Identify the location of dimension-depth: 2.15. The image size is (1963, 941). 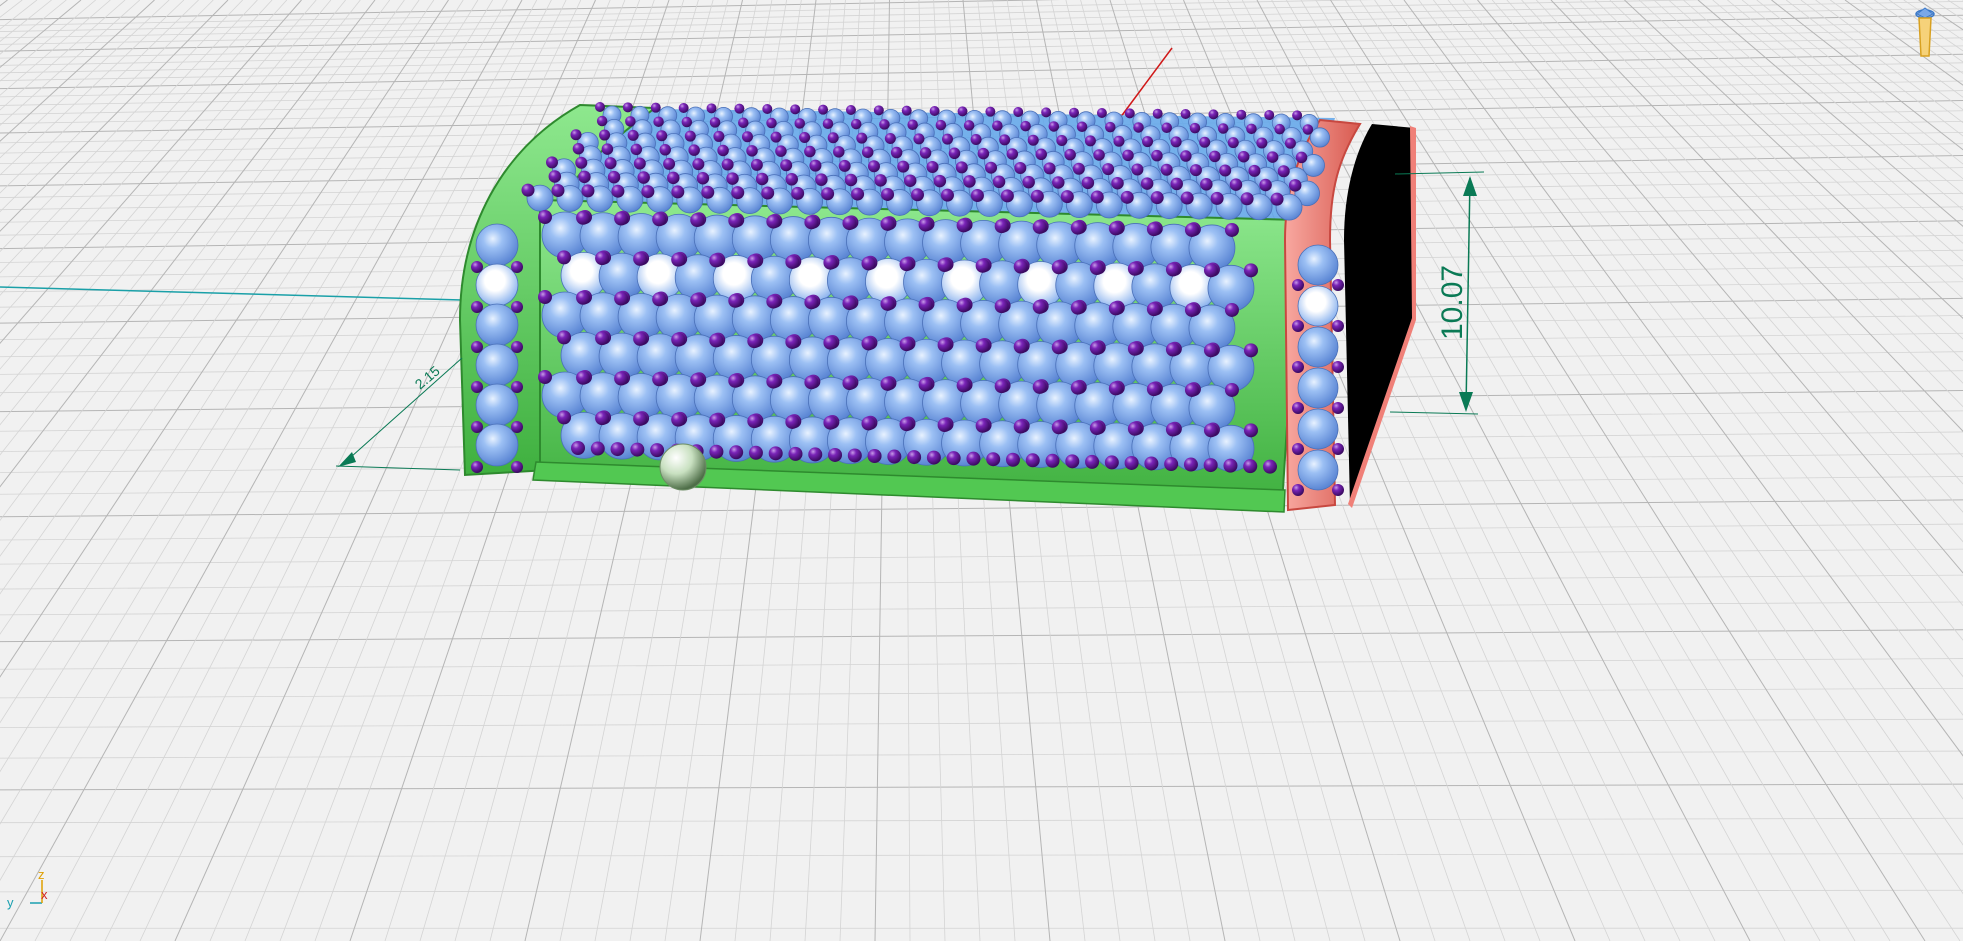
(399, 414).